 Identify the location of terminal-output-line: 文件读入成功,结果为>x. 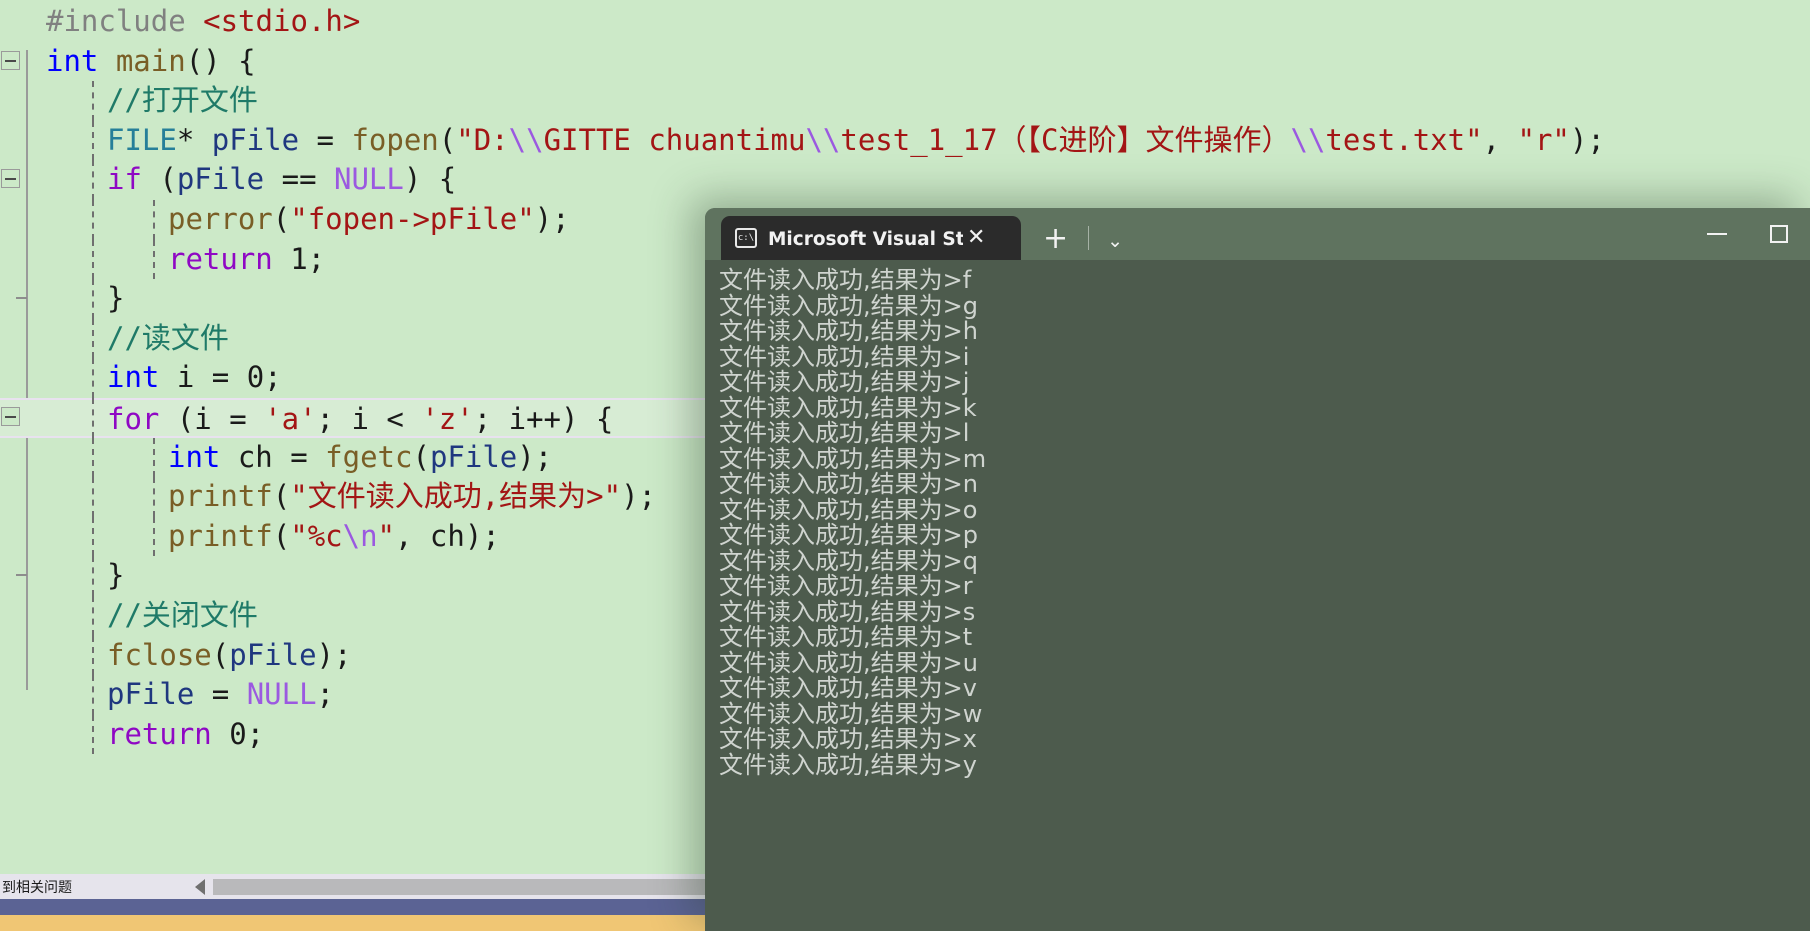
(848, 739).